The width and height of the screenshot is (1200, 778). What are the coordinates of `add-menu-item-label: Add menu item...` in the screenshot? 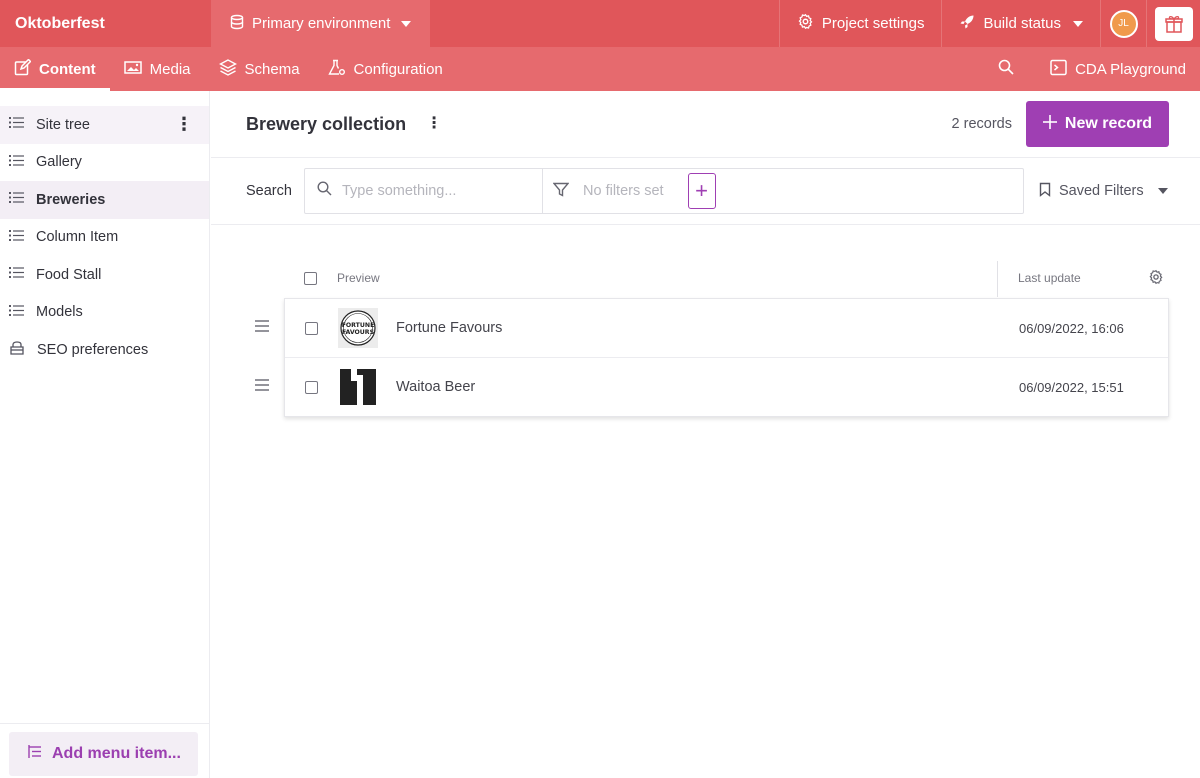 It's located at (116, 753).